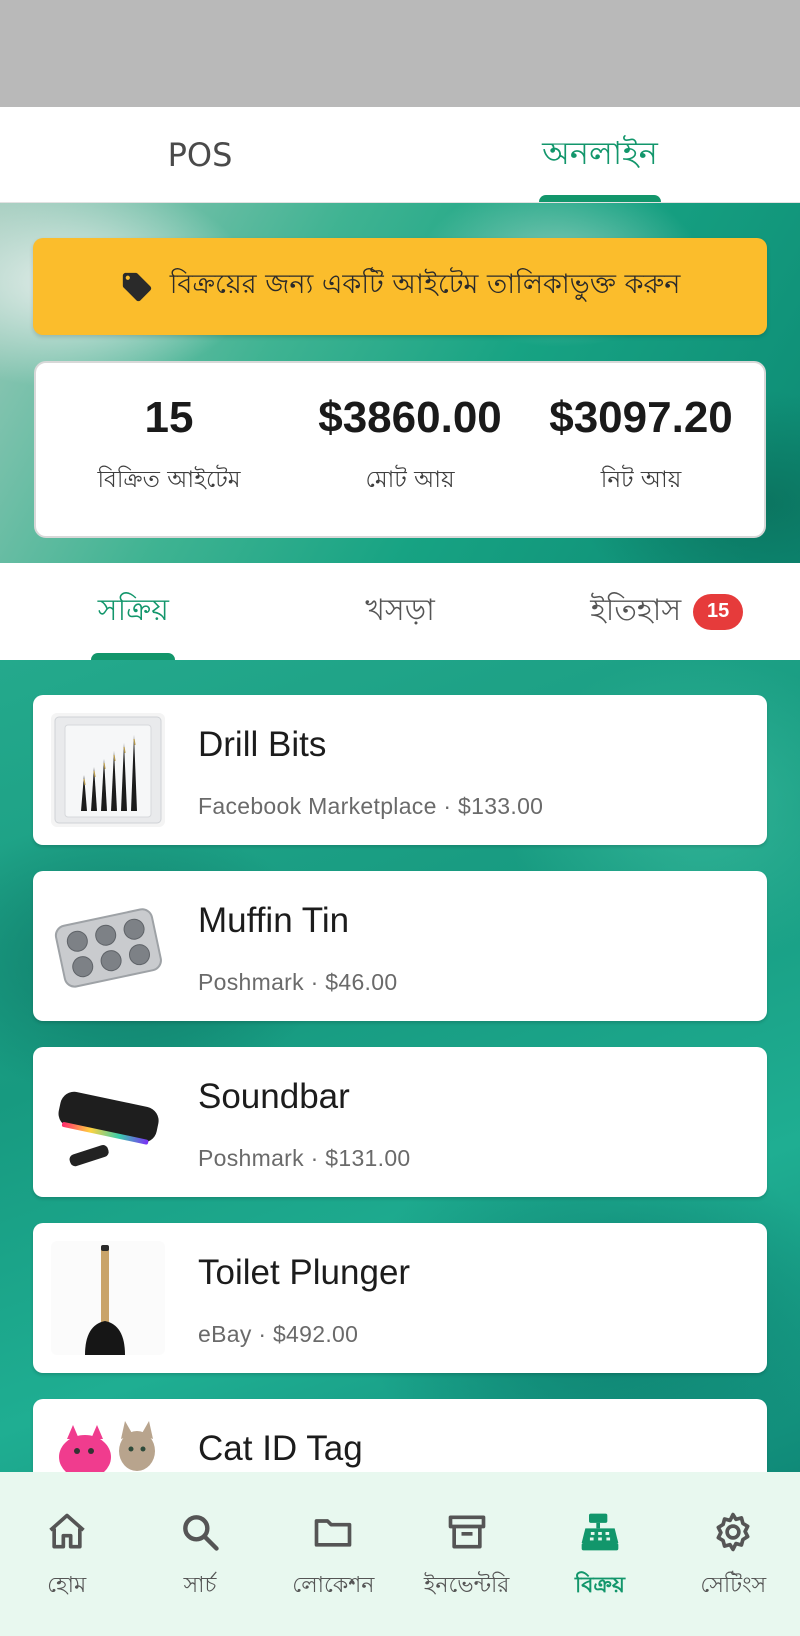 Image resolution: width=800 pixels, height=1636 pixels. I want to click on item-title: Drill Bits, so click(262, 744).